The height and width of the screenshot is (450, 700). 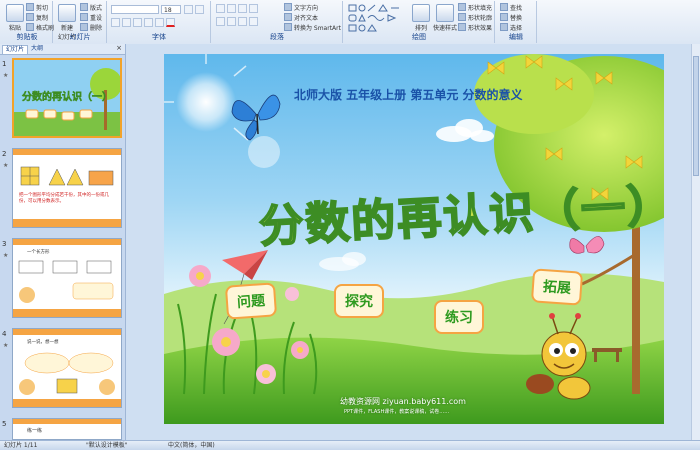 I want to click on slide-number: 5, so click(x=4, y=424).